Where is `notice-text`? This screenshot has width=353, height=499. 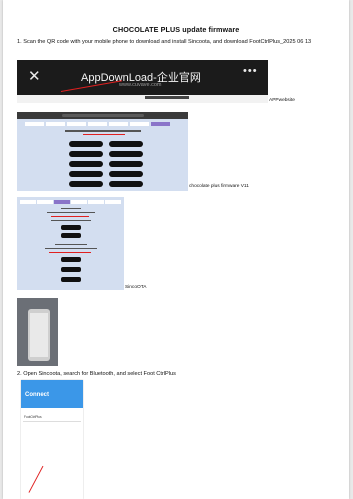 notice-text is located at coordinates (103, 131).